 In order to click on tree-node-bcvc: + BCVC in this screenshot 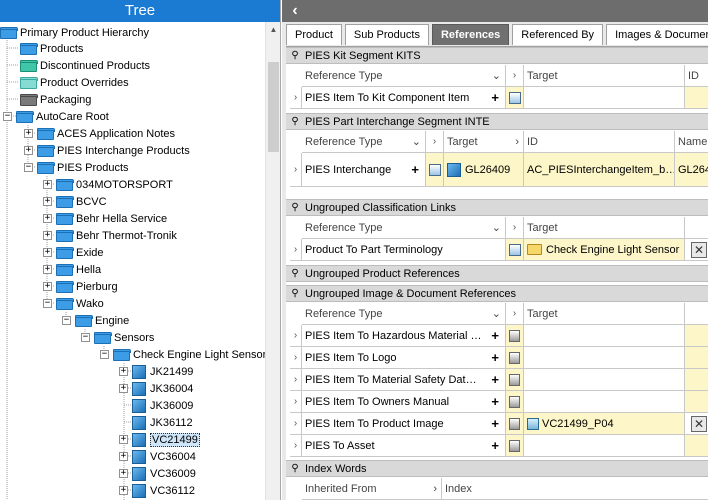, I will do `click(75, 201)`.